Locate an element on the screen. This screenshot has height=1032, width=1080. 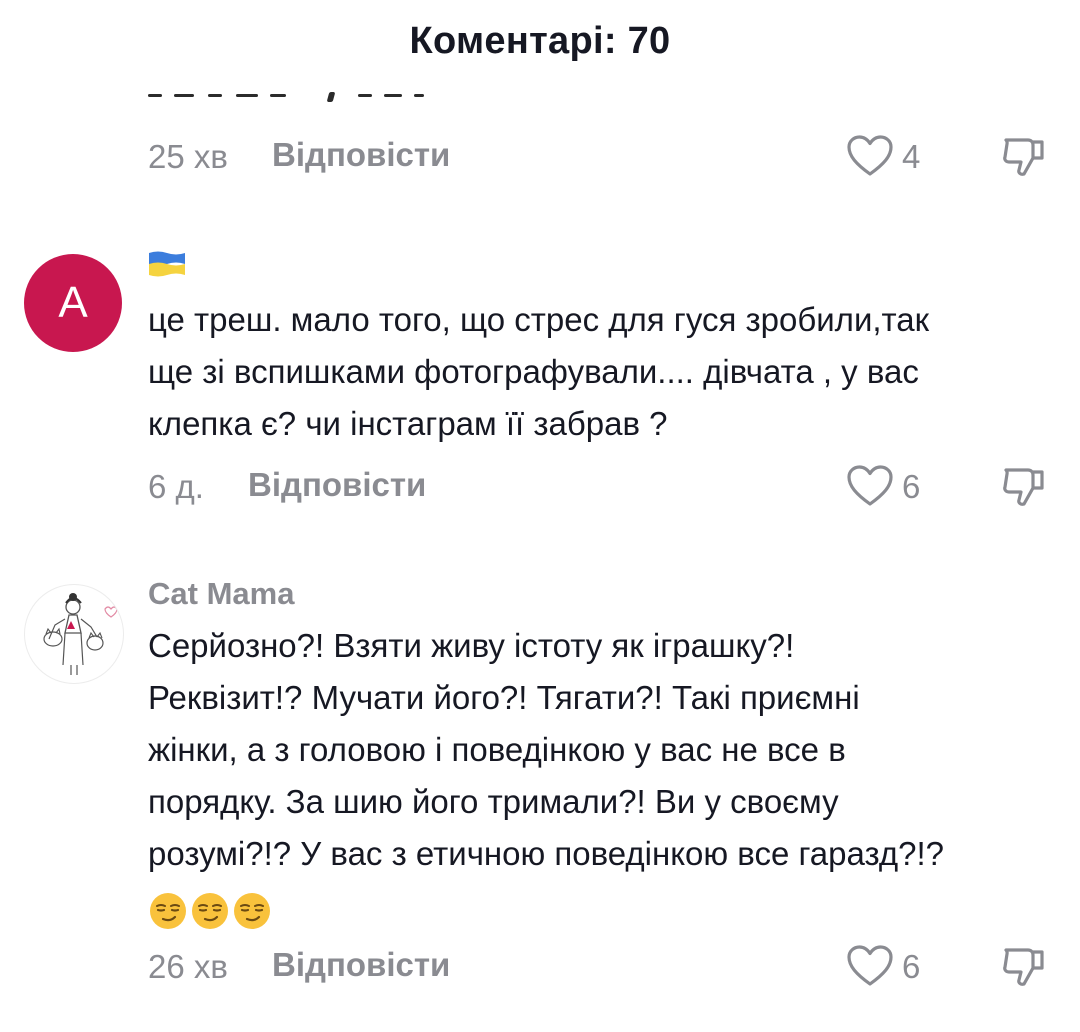
comment-actions-row: 25 хв Відповісти 4 is located at coordinates (598, 157).